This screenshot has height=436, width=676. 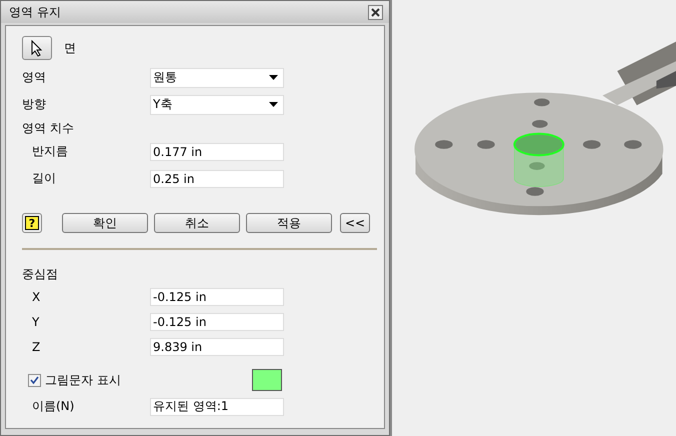 I want to click on dropdown-field: Y축, so click(x=217, y=104).